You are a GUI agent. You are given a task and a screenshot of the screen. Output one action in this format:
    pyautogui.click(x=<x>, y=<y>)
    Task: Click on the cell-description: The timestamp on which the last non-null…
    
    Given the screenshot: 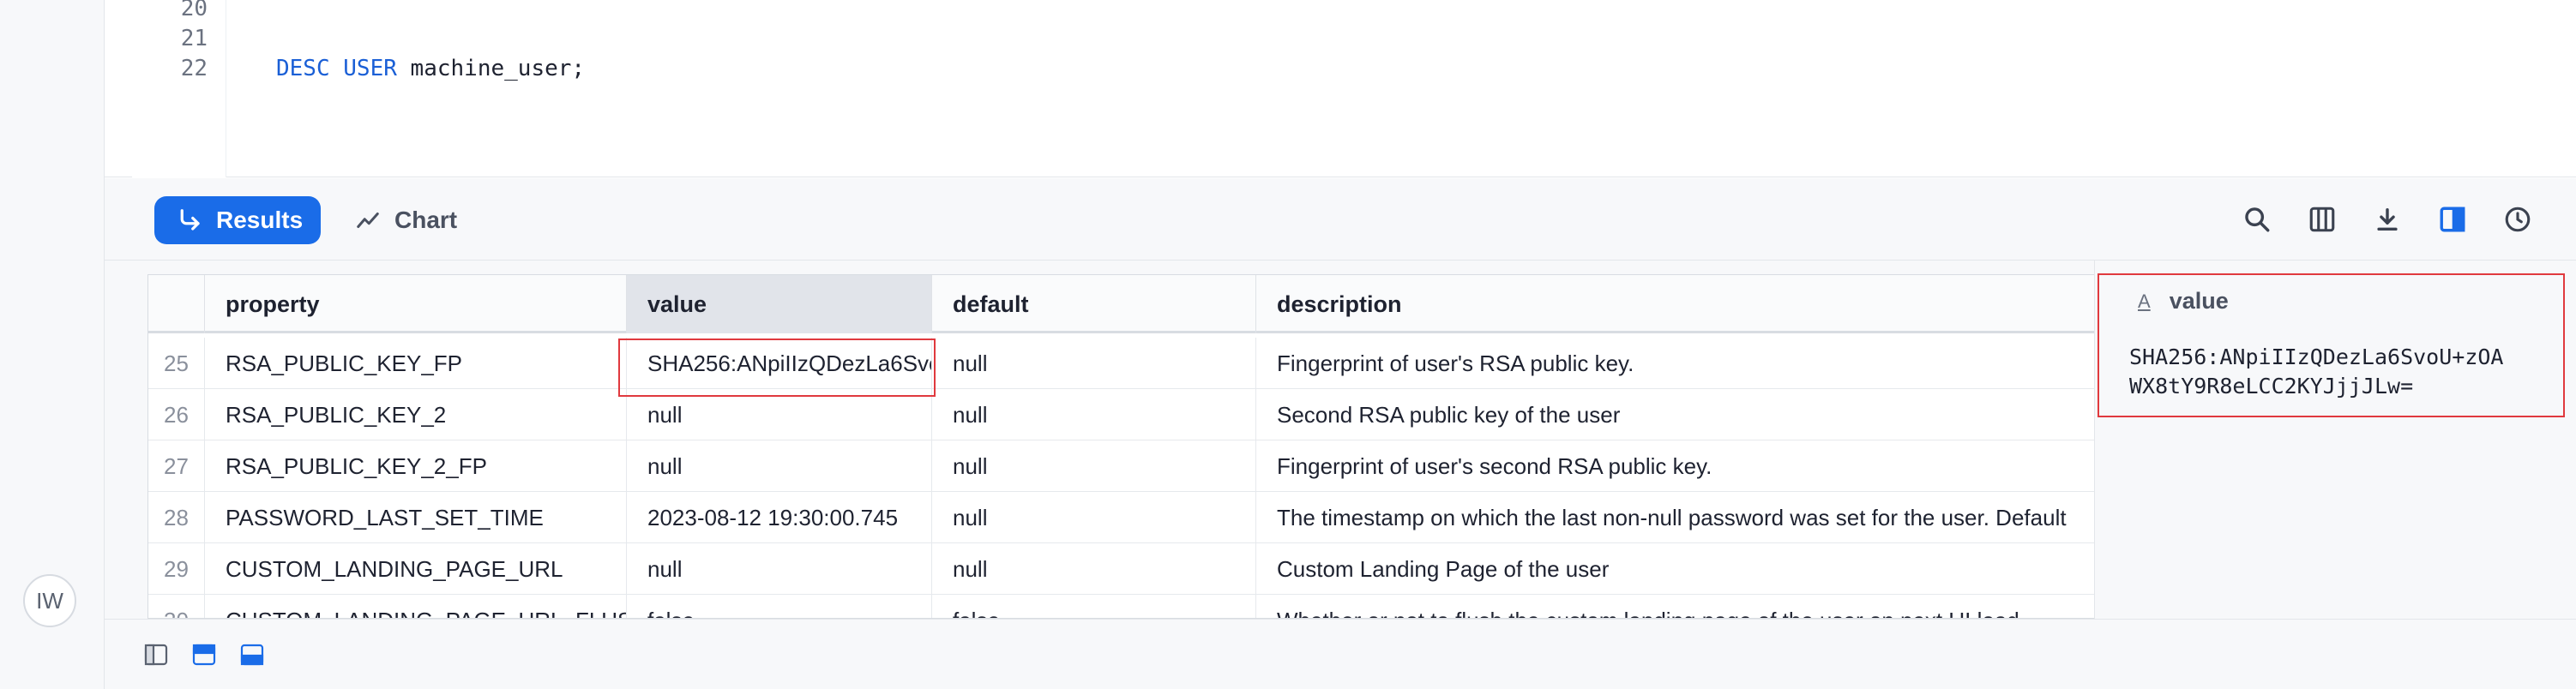 What is the action you would take?
    pyautogui.click(x=1722, y=517)
    